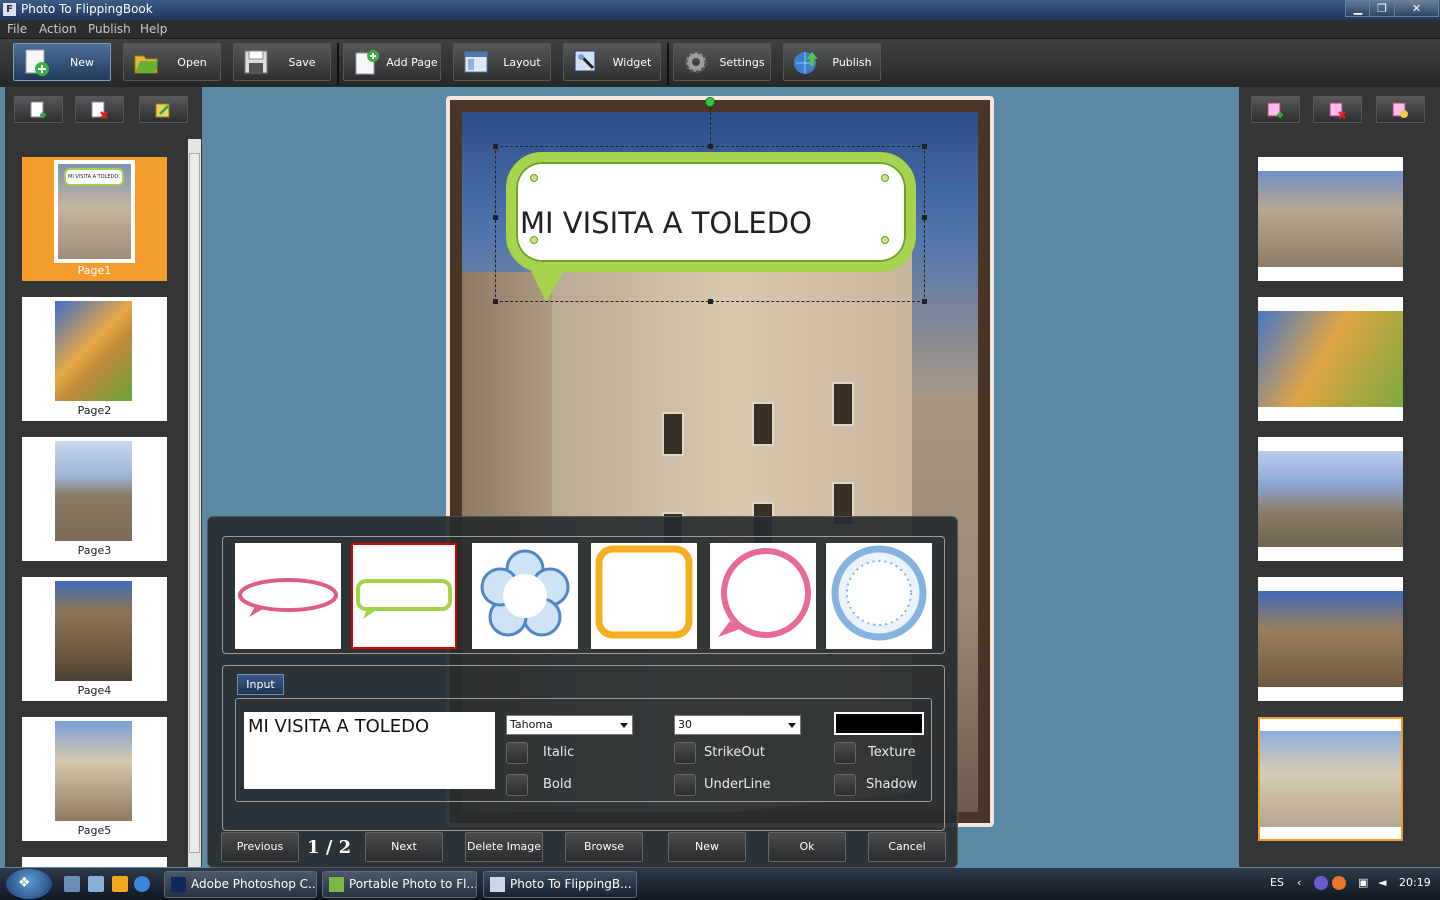  I want to click on bubble-style-blue-circle, so click(879, 596).